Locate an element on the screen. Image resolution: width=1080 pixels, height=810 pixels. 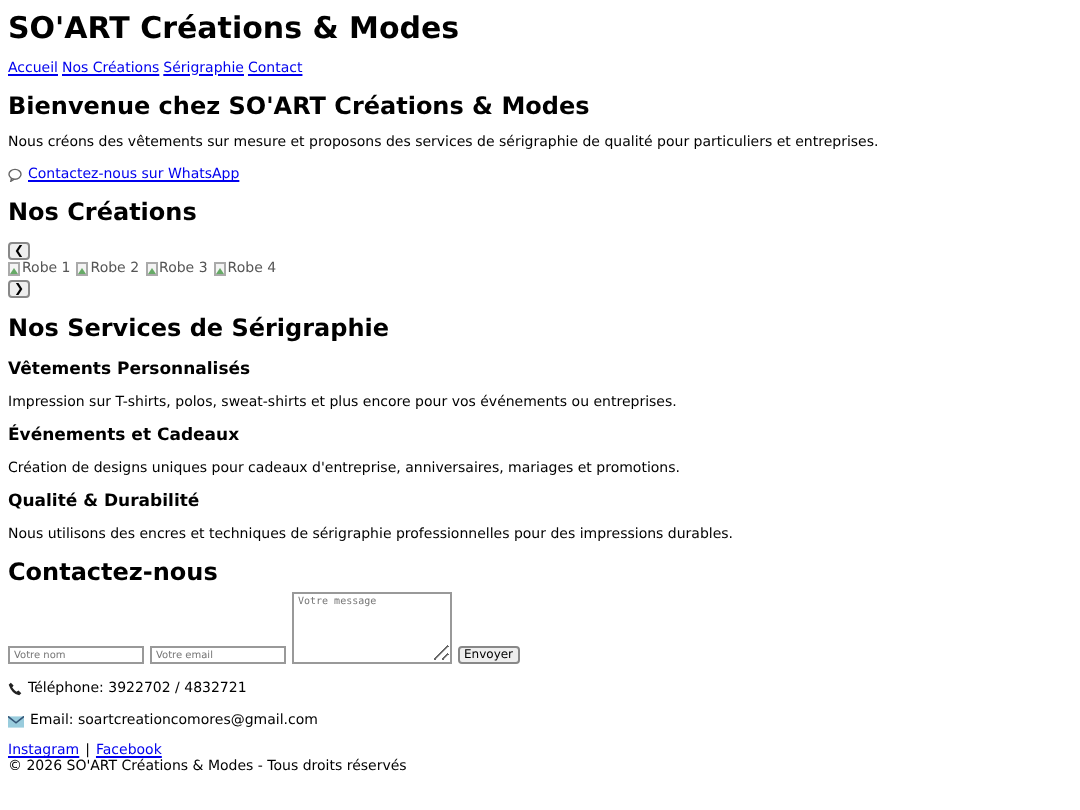
envelope-icon is located at coordinates (16, 721).